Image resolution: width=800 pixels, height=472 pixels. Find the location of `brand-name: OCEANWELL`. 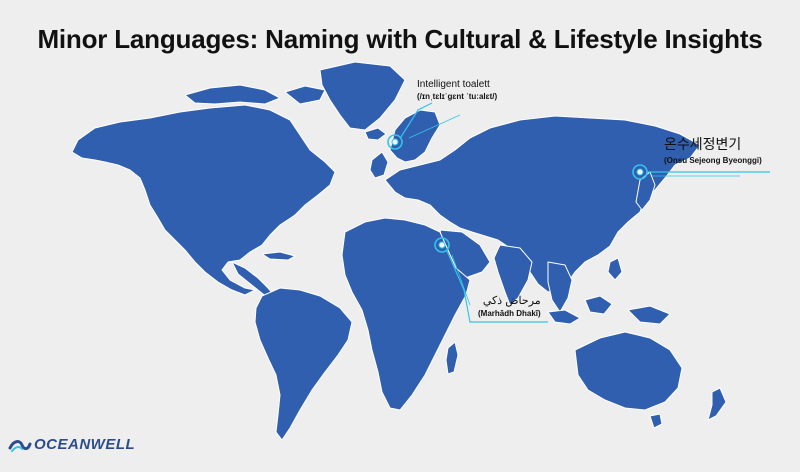

brand-name: OCEANWELL is located at coordinates (85, 444).